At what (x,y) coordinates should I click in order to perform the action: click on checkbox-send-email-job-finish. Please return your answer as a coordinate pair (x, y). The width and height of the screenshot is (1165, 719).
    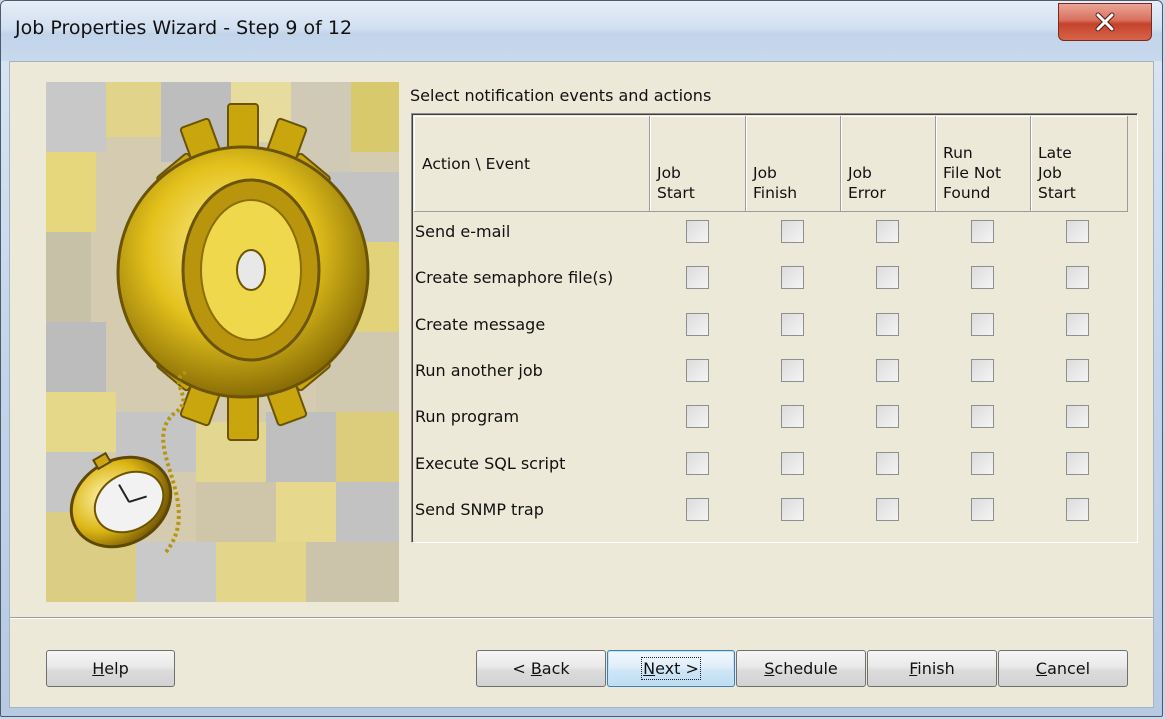
    Looking at the image, I should click on (792, 231).